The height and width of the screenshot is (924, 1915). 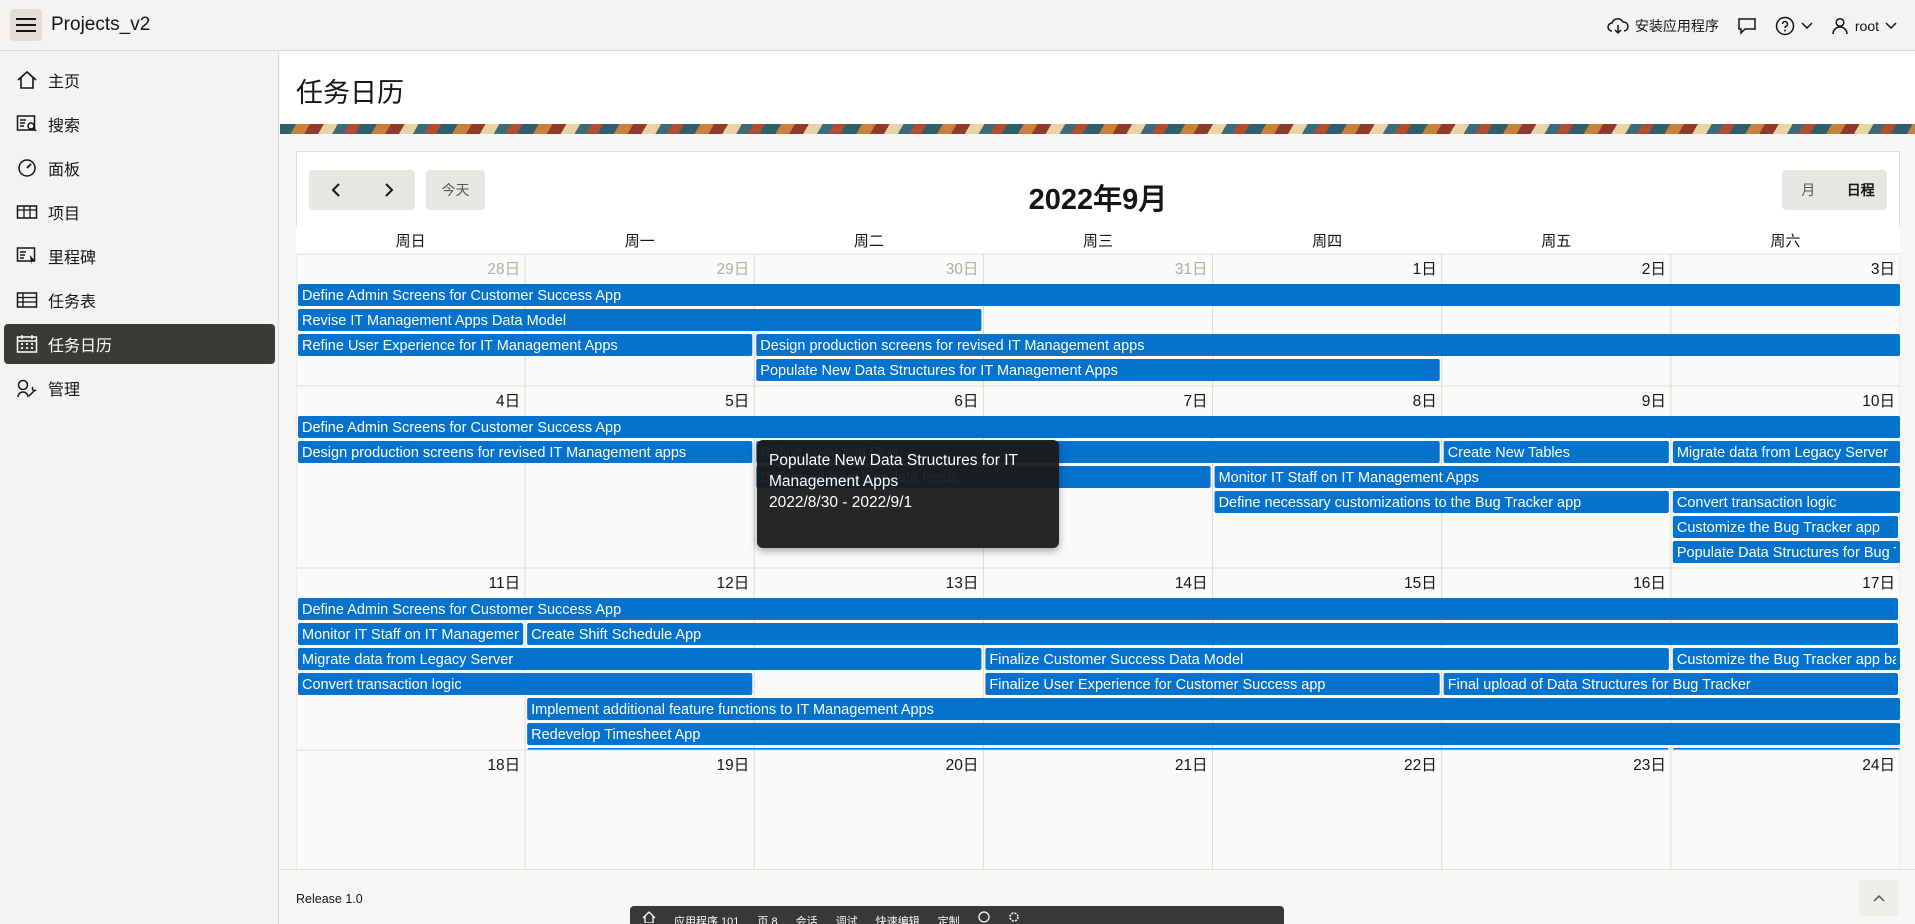 What do you see at coordinates (1747, 26) in the screenshot?
I see `feedback-button` at bounding box center [1747, 26].